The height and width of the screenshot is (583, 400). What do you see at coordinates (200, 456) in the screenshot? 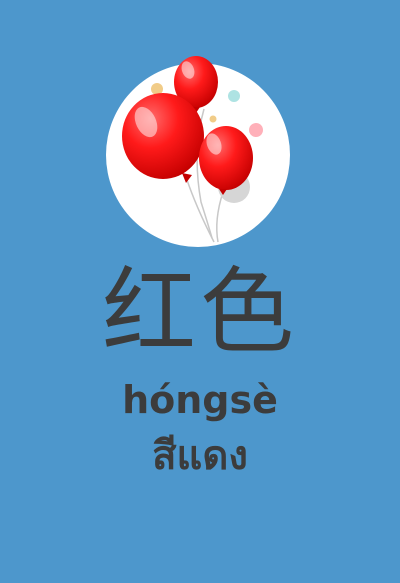
I see `thai-translation: สีแดง` at bounding box center [200, 456].